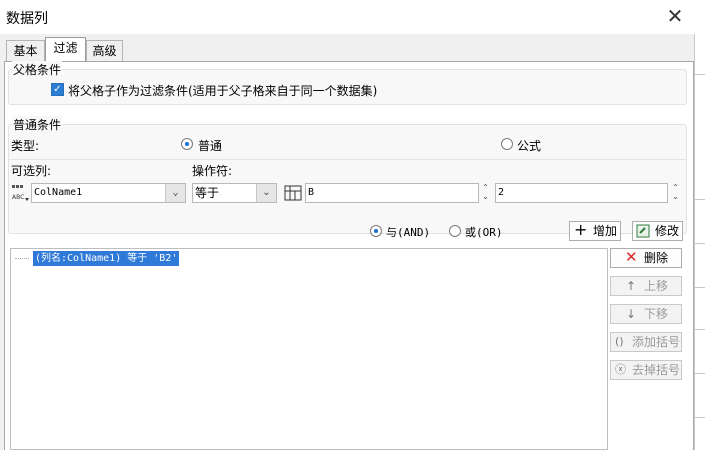 This screenshot has width=705, height=450. I want to click on value-input: B, so click(392, 193).